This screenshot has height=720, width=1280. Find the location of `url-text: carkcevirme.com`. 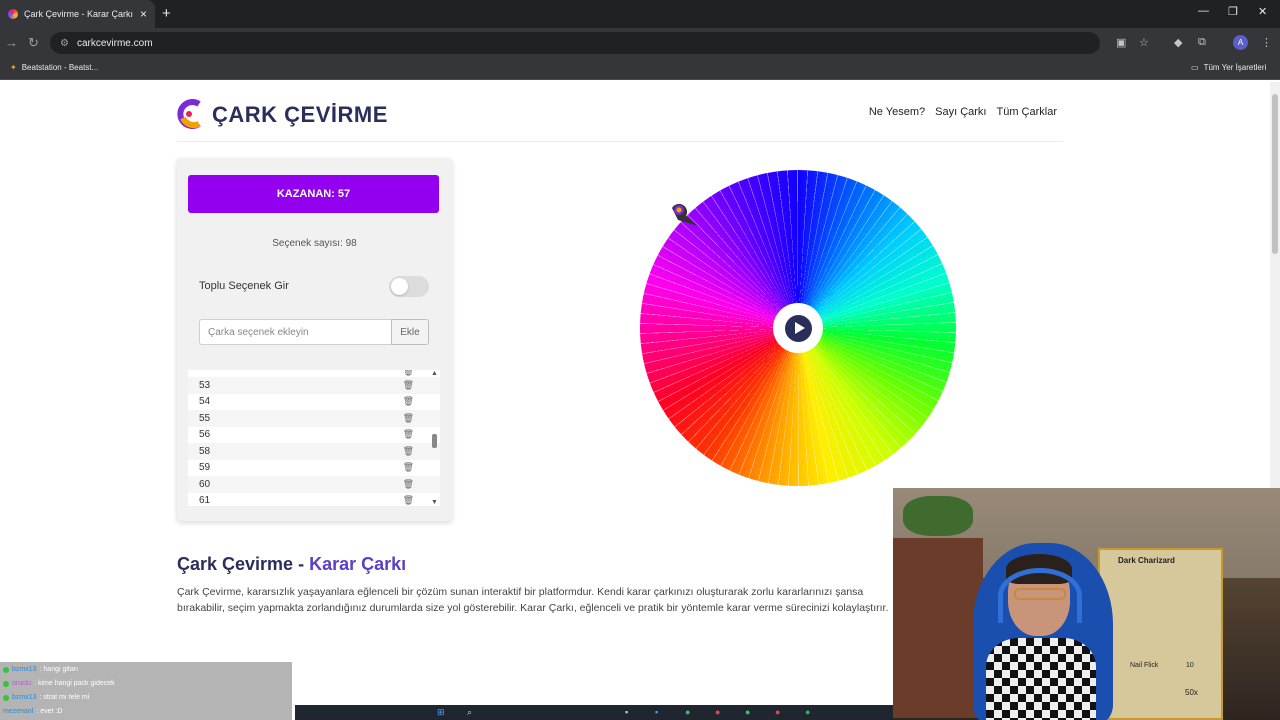

url-text: carkcevirme.com is located at coordinates (114, 43).